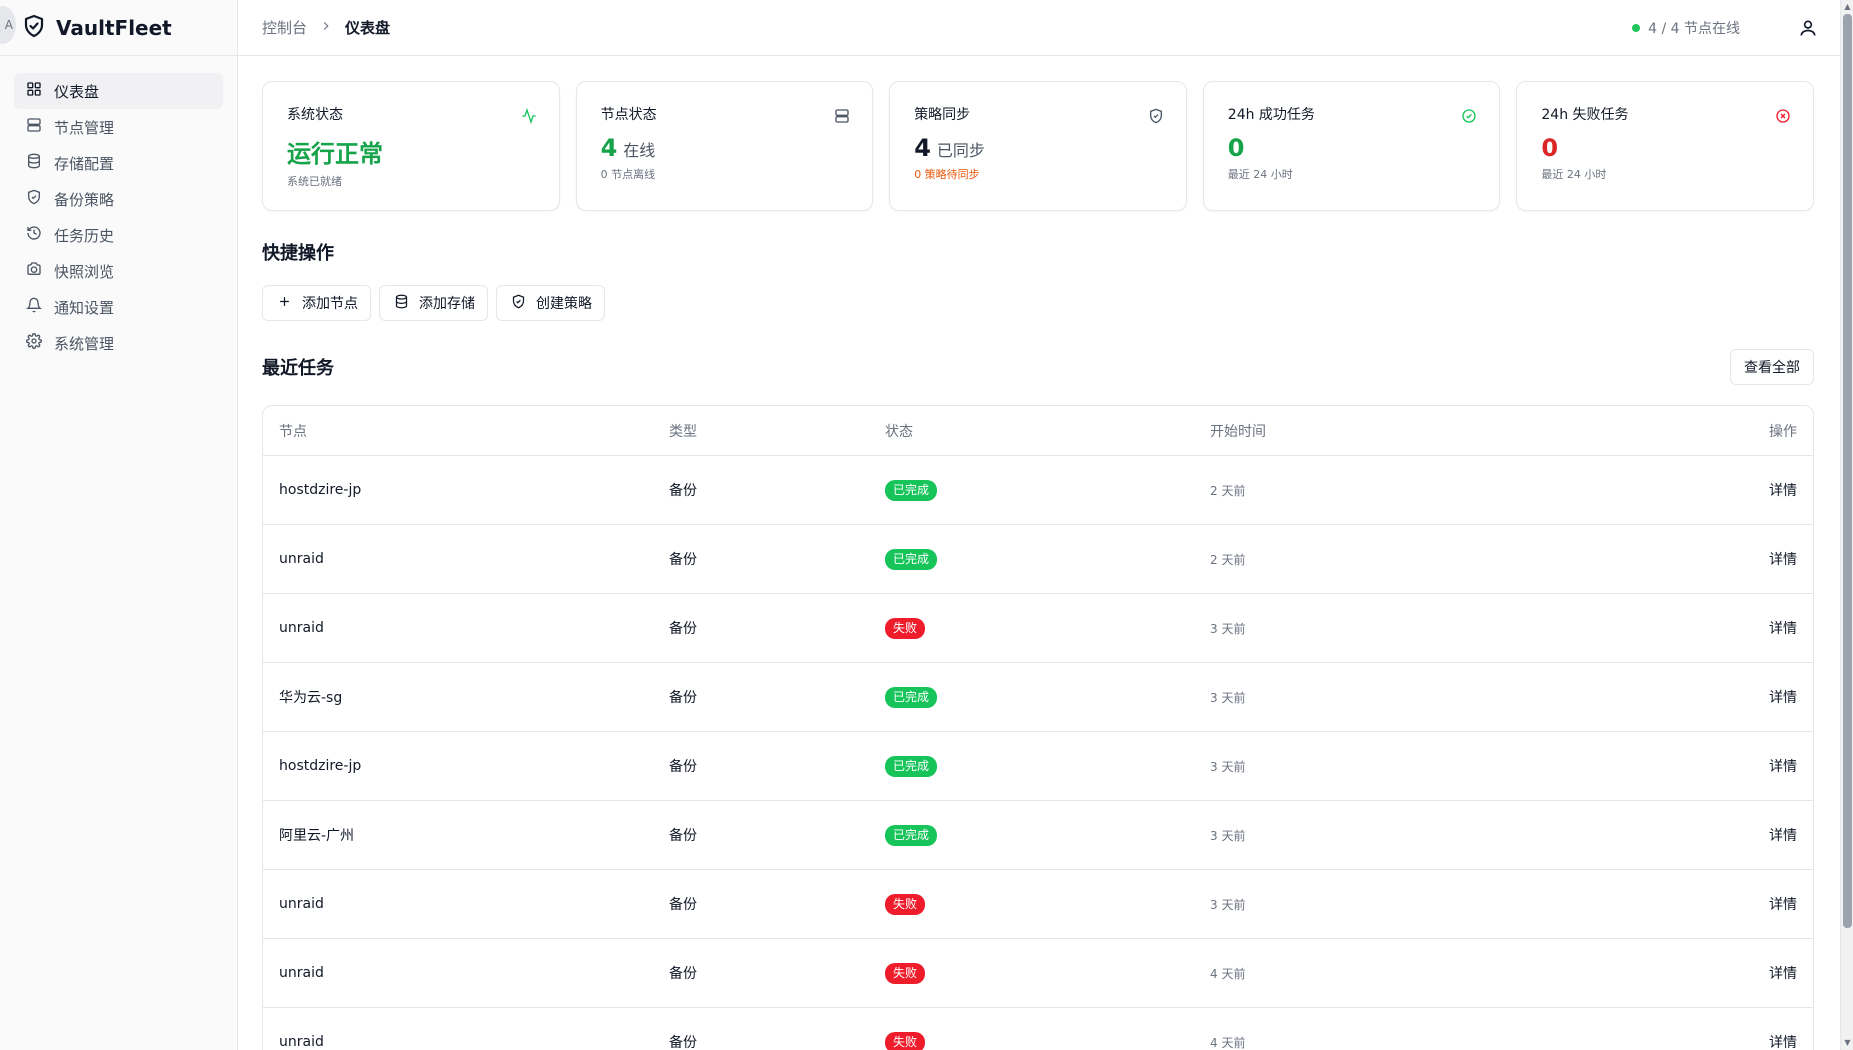 Image resolution: width=1853 pixels, height=1050 pixels. I want to click on scrollbar-thumb, so click(1847, 471).